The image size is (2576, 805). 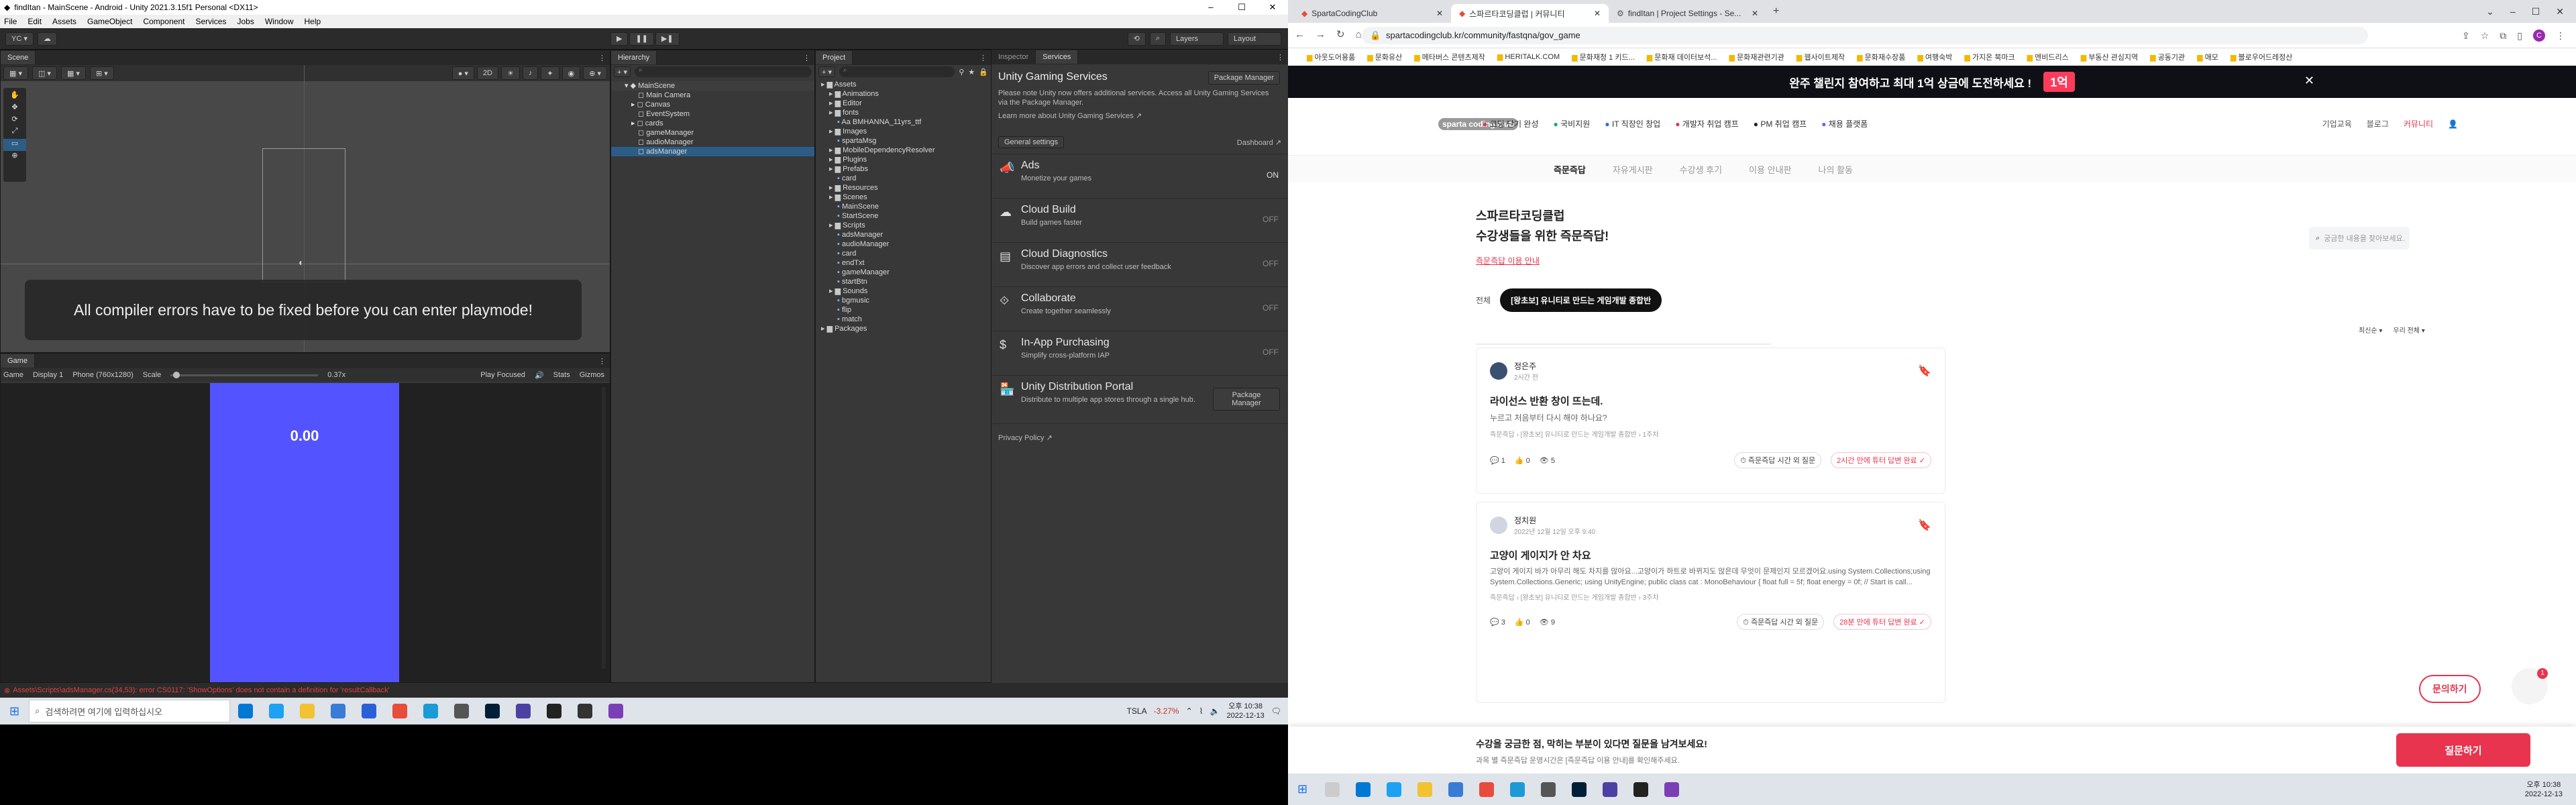 What do you see at coordinates (2463, 750) in the screenshot?
I see `ask-question-button: 질문하기` at bounding box center [2463, 750].